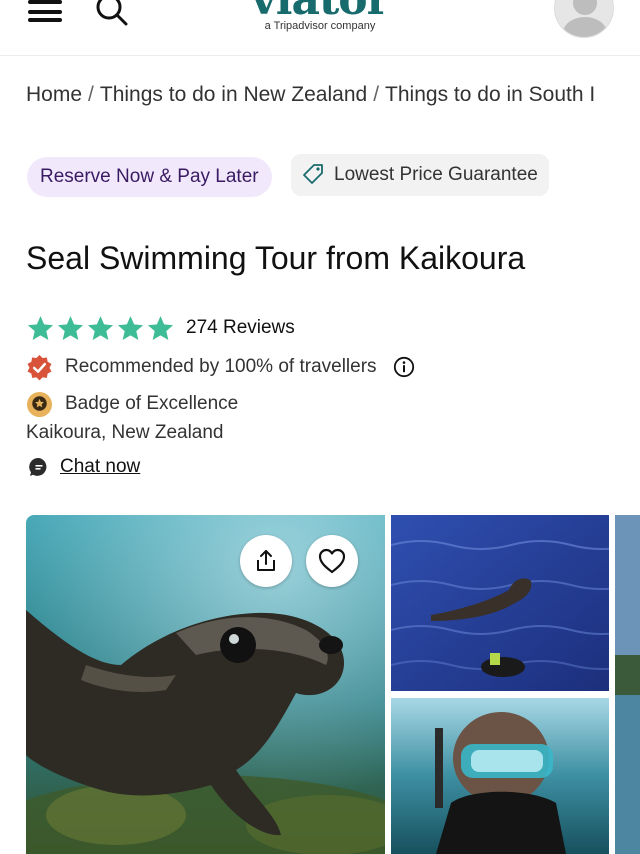 The height and width of the screenshot is (854, 640). What do you see at coordinates (276, 258) in the screenshot?
I see `page-title: Seal Swimming Tour from Kaikoura` at bounding box center [276, 258].